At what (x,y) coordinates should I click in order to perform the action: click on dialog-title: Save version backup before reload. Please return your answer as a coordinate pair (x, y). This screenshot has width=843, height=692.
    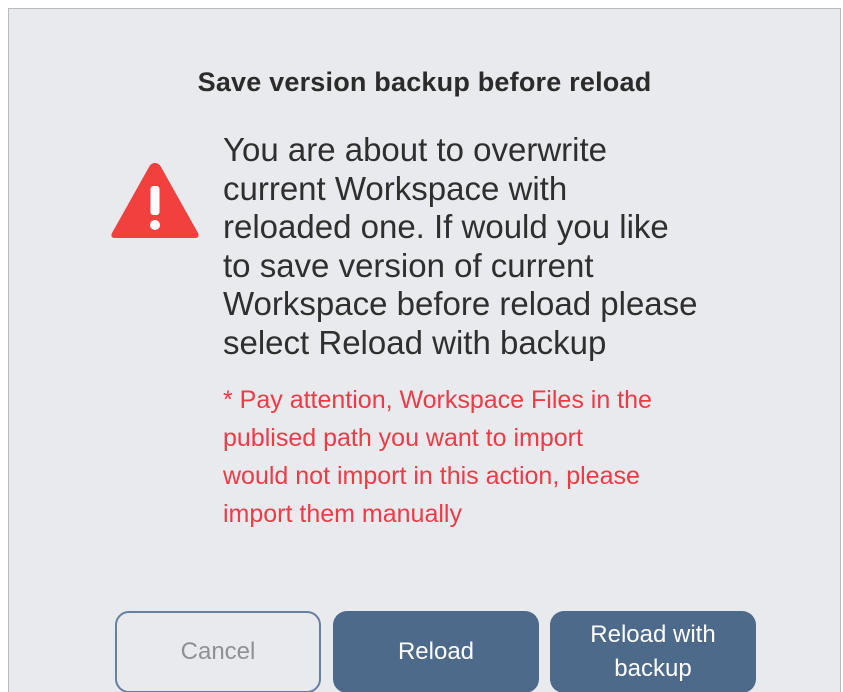
    Looking at the image, I should click on (424, 82).